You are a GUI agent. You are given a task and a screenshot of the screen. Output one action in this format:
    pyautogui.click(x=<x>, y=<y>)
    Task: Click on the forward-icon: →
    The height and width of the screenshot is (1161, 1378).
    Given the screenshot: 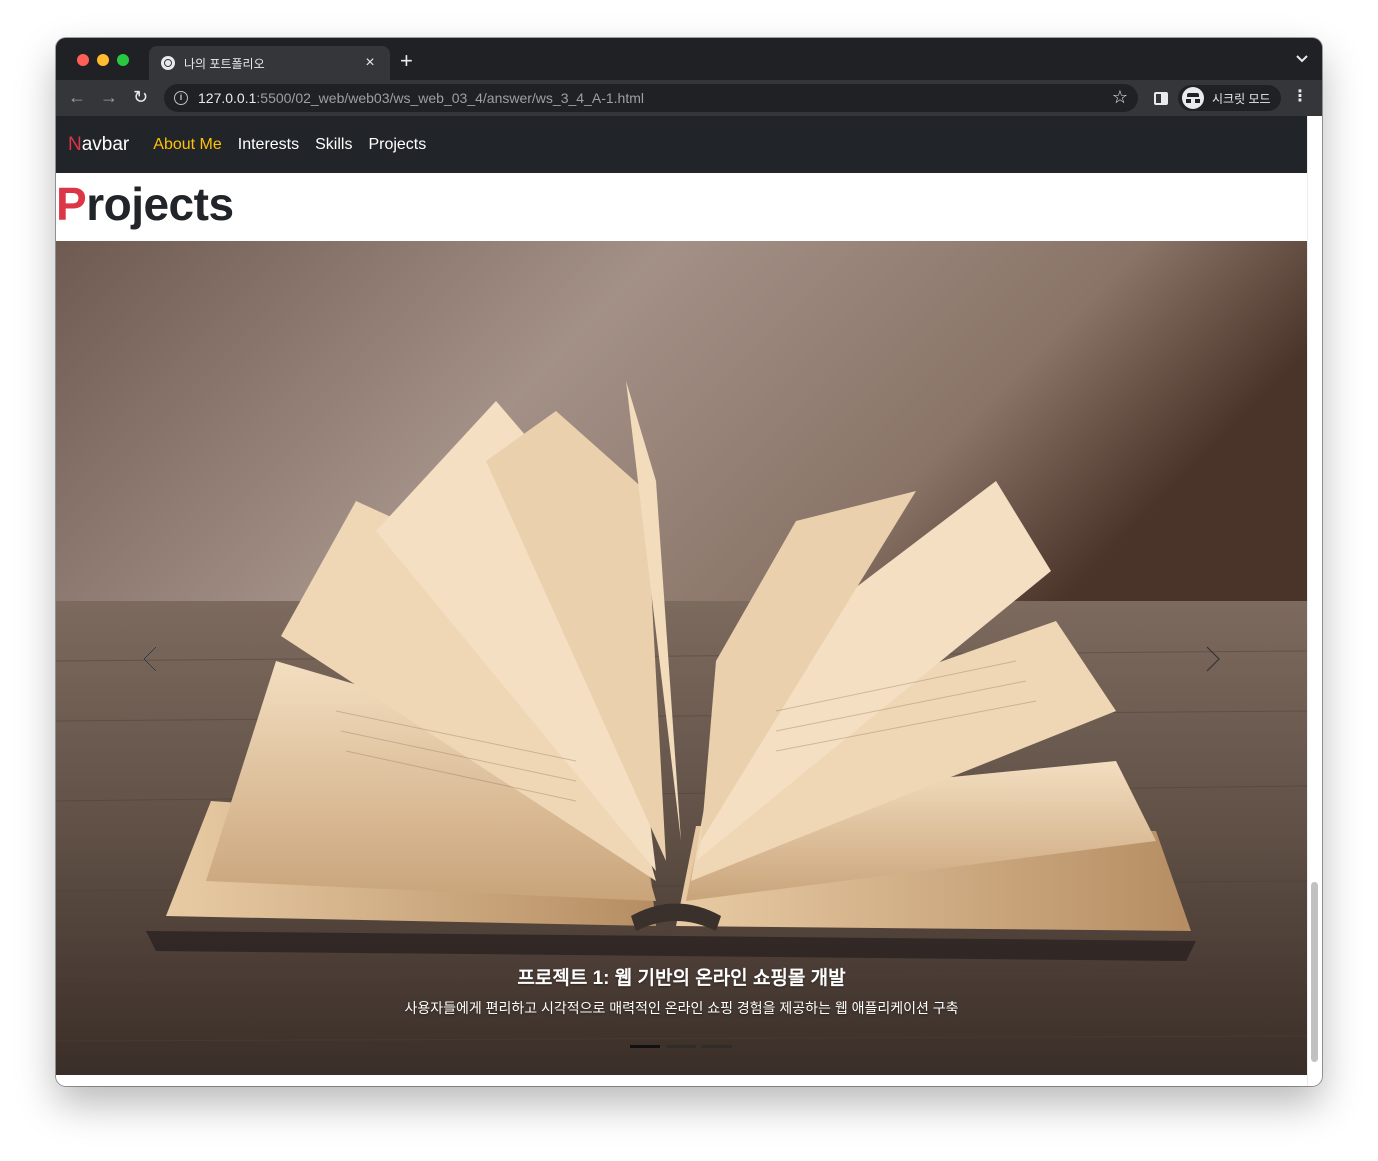 What is the action you would take?
    pyautogui.click(x=109, y=97)
    